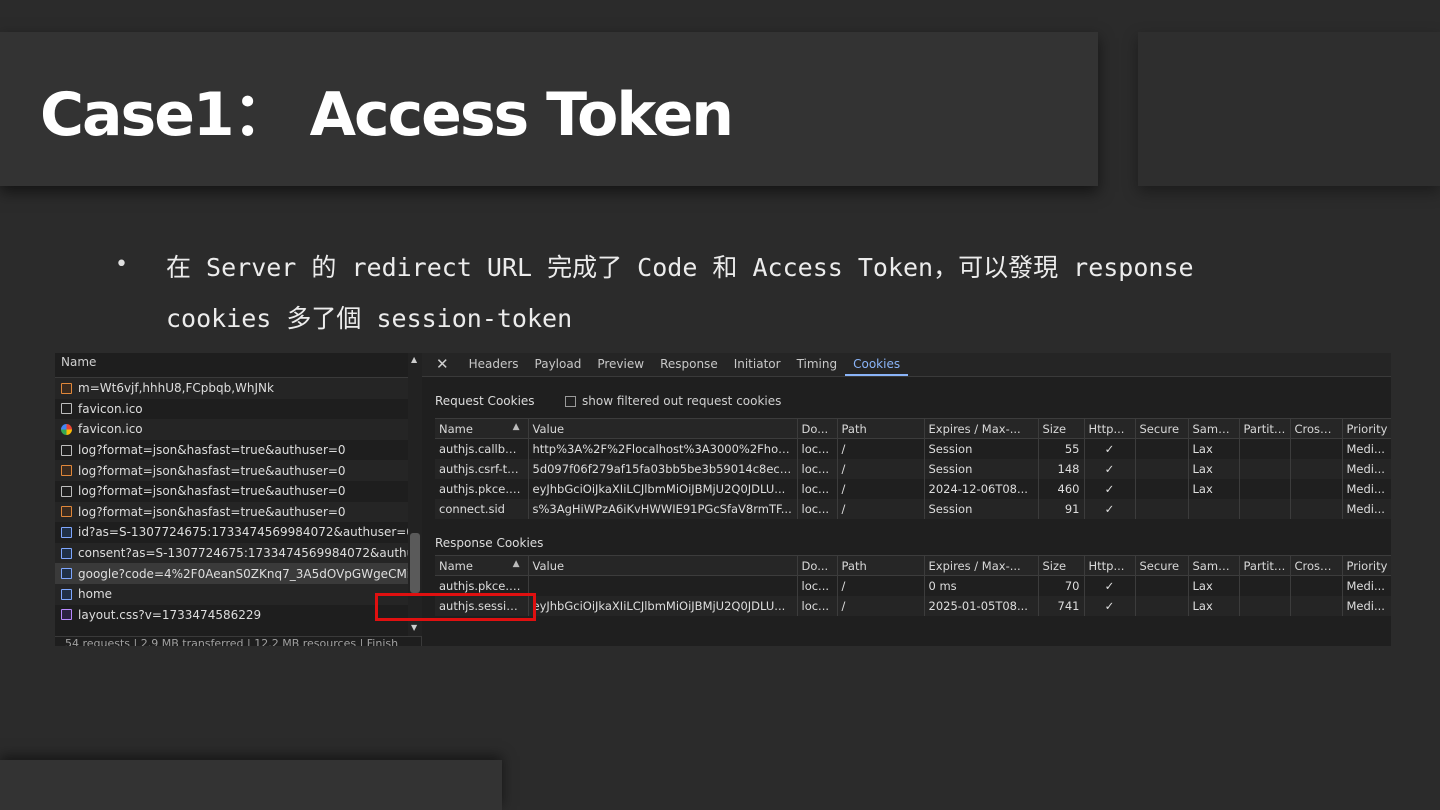 This screenshot has width=1440, height=810. I want to click on cookie-cell: Session, so click(981, 468).